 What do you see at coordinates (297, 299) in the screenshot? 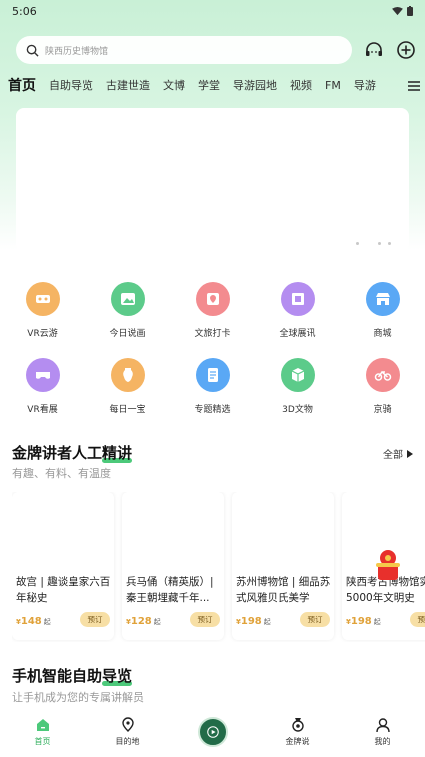
I see `frame-icon` at bounding box center [297, 299].